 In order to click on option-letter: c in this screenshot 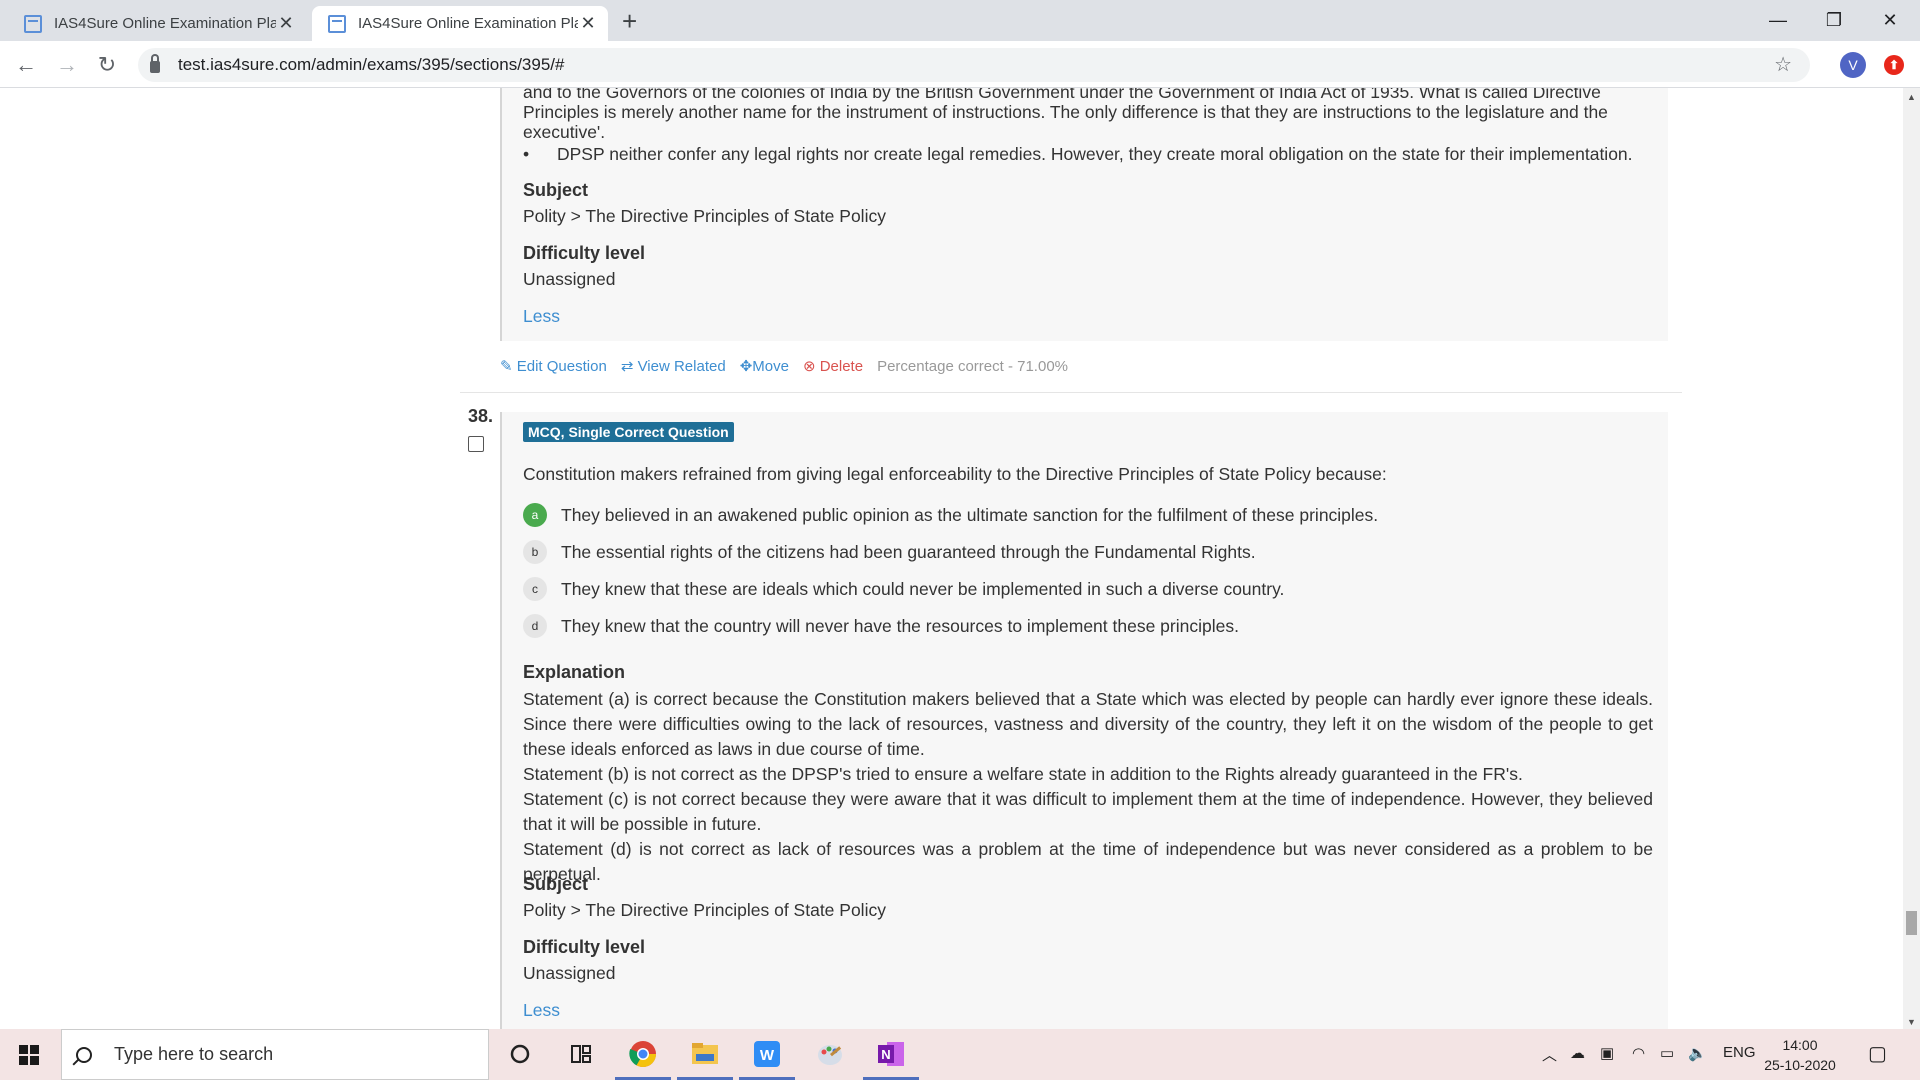, I will do `click(535, 589)`.